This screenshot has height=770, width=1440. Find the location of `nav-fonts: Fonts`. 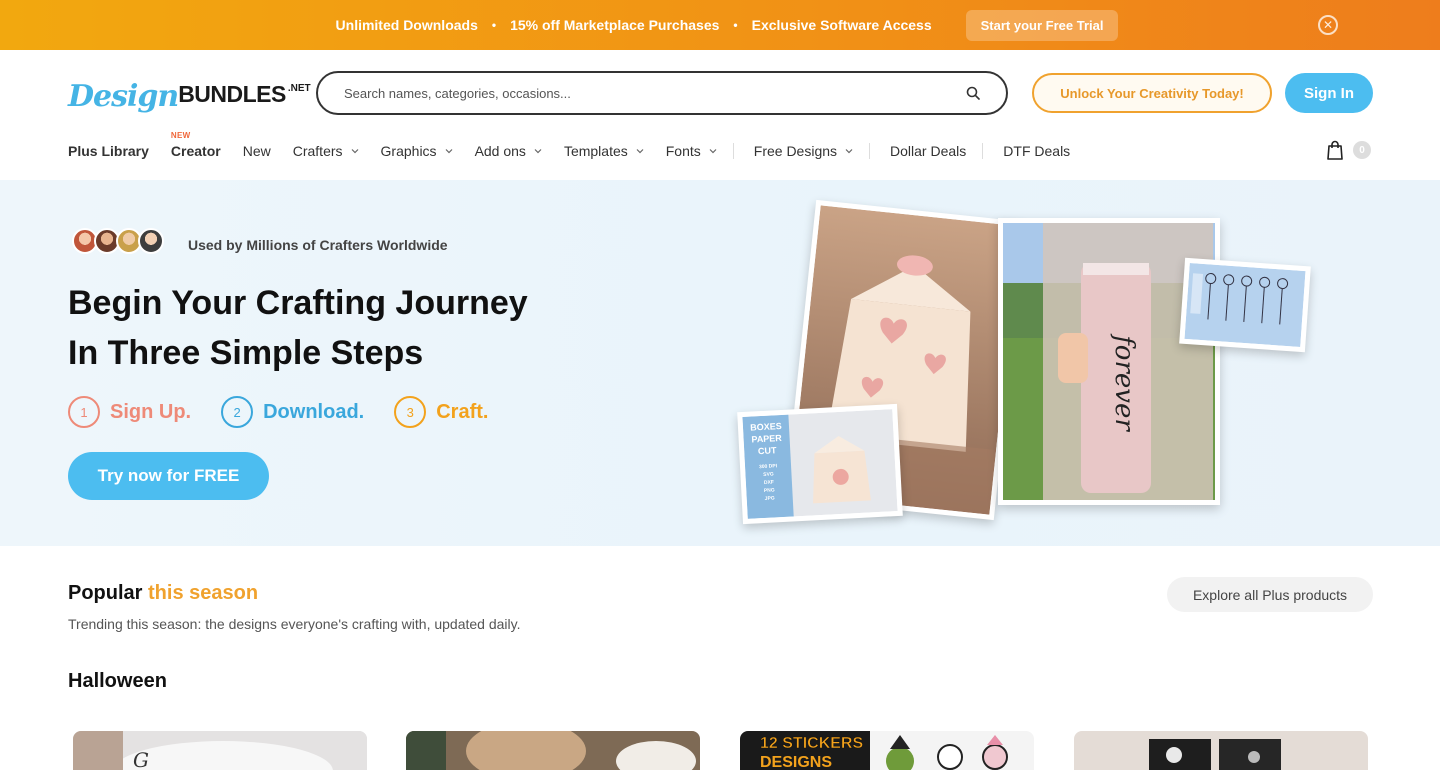

nav-fonts: Fonts is located at coordinates (700, 151).